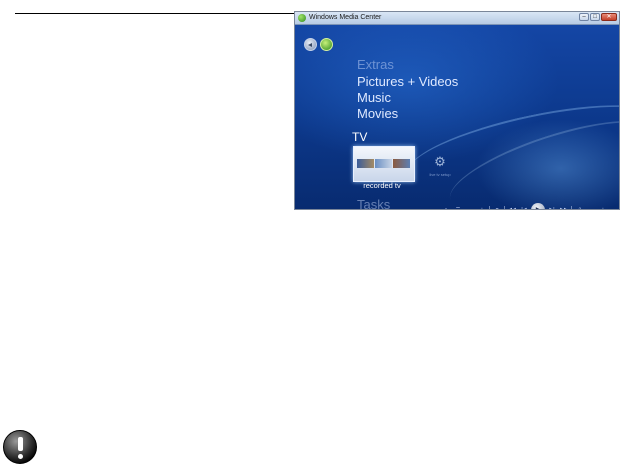 The height and width of the screenshot is (465, 622). What do you see at coordinates (564, 207) in the screenshot?
I see `fast-forward-button: ▶▶` at bounding box center [564, 207].